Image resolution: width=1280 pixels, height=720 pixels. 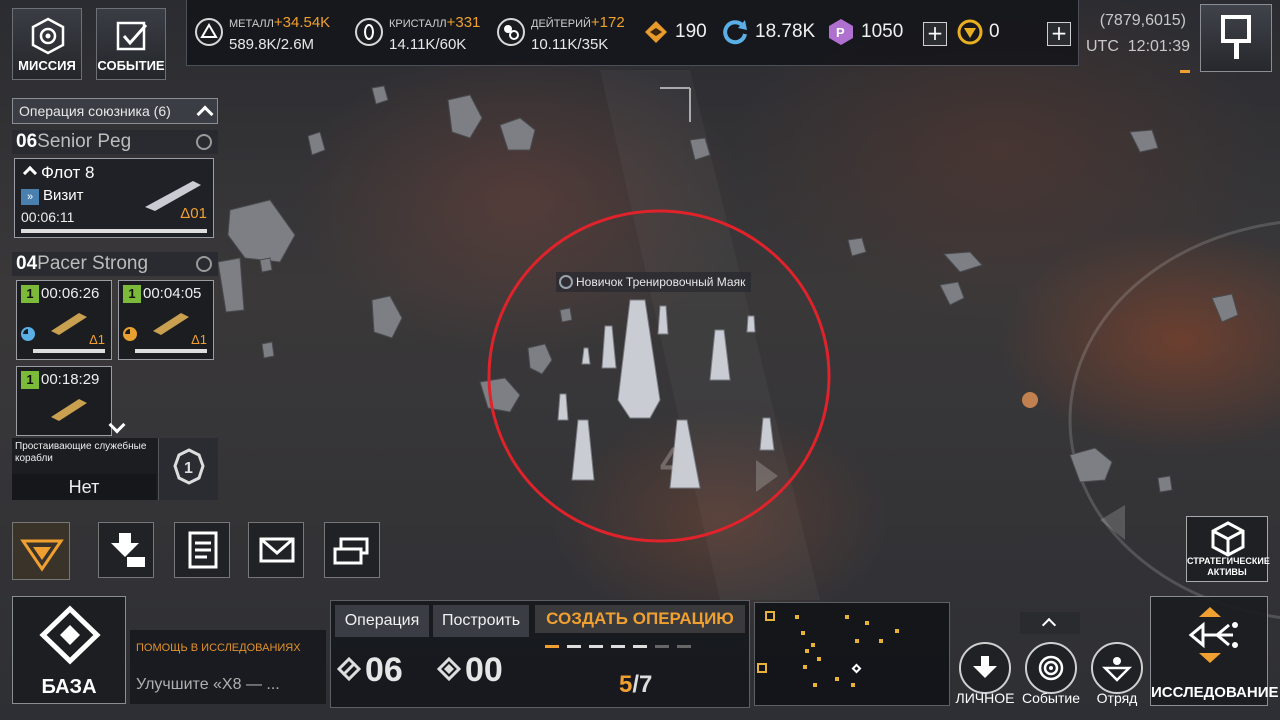 What do you see at coordinates (994, 31) in the screenshot?
I see `token-value: 0` at bounding box center [994, 31].